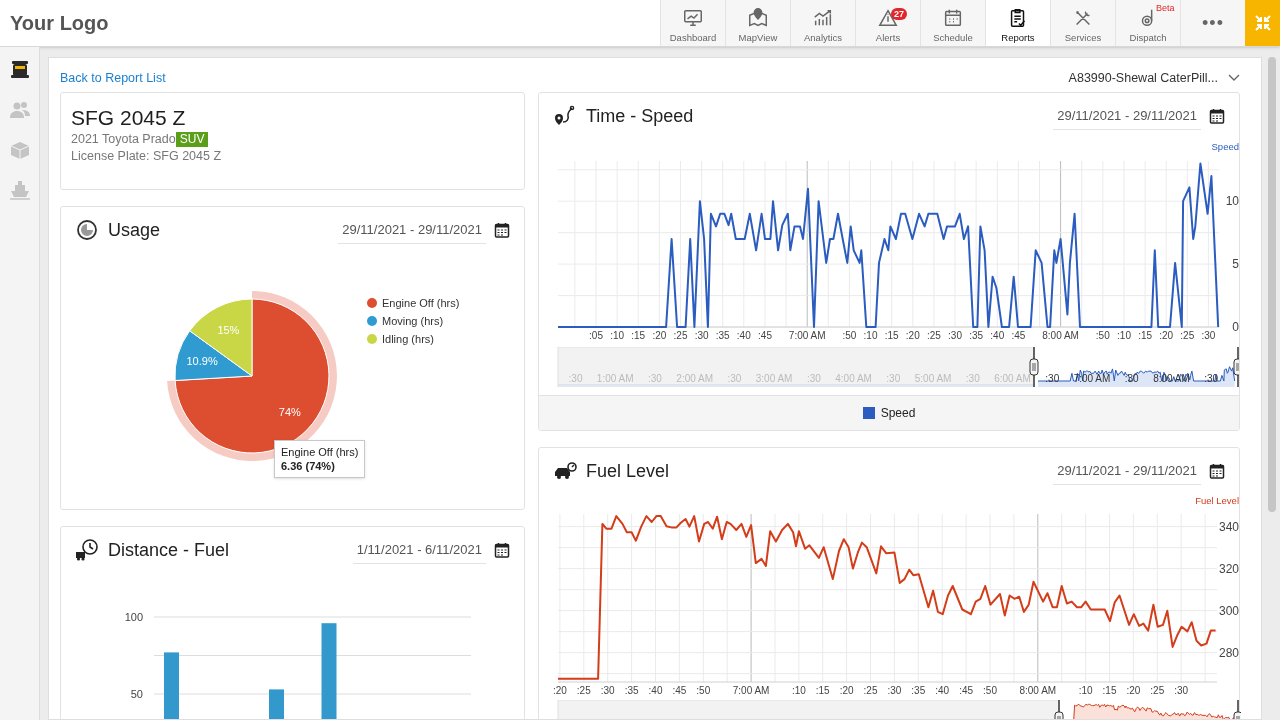  I want to click on legend-label: Moving (hrs), so click(413, 321).